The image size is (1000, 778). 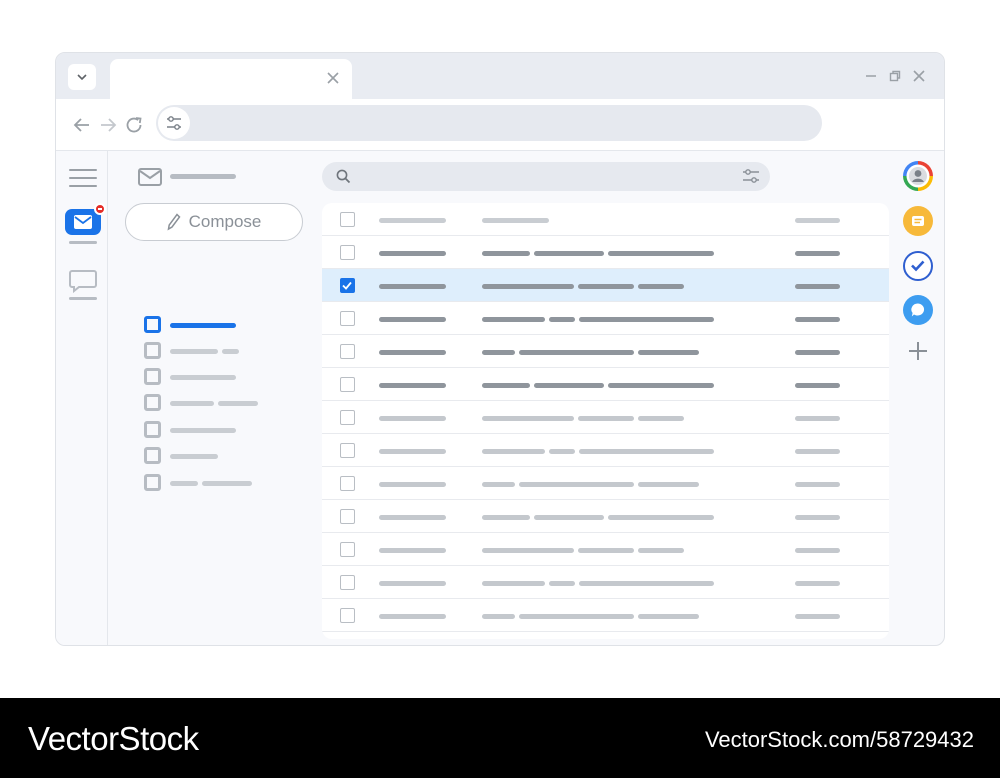 I want to click on account-icon, so click(x=918, y=176).